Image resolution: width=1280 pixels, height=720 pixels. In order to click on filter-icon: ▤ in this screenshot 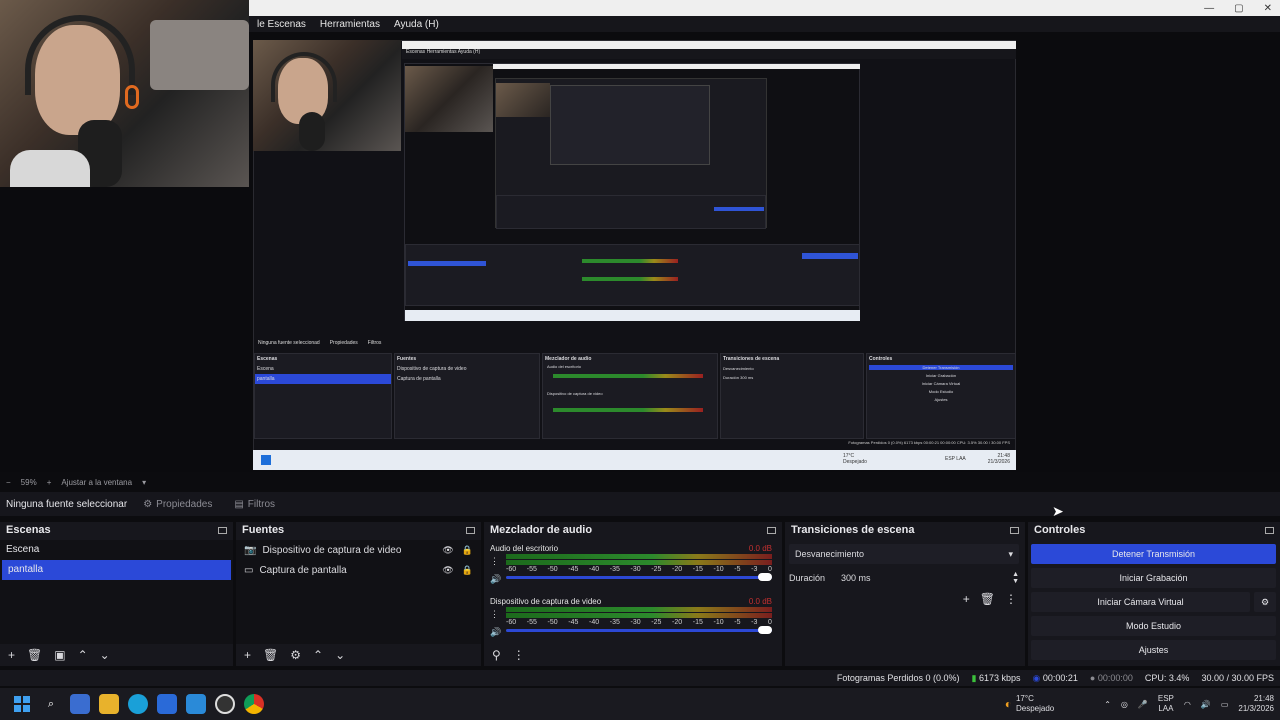, I will do `click(239, 504)`.